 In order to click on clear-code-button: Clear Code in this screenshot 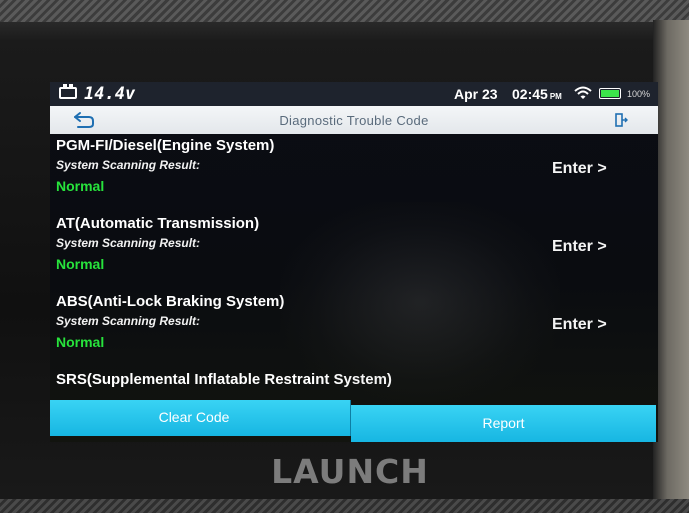, I will do `click(200, 418)`.